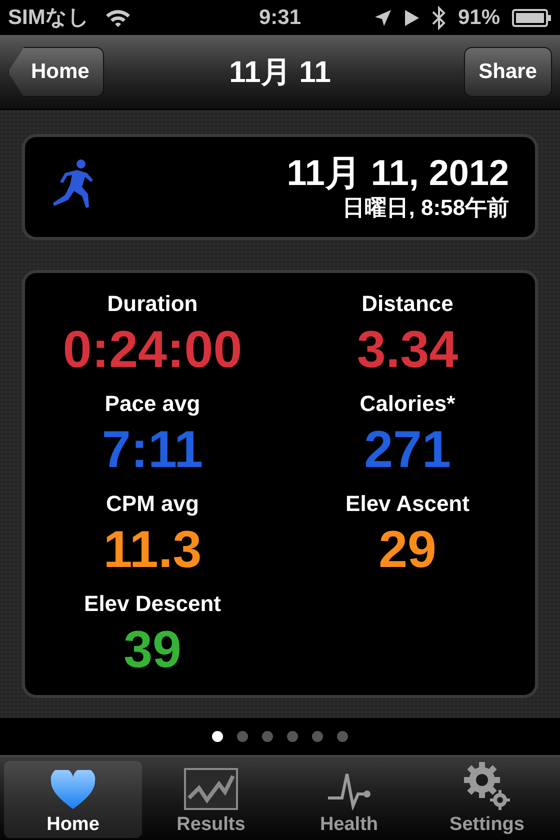 Image resolution: width=560 pixels, height=840 pixels. What do you see at coordinates (487, 786) in the screenshot?
I see `settings-icon` at bounding box center [487, 786].